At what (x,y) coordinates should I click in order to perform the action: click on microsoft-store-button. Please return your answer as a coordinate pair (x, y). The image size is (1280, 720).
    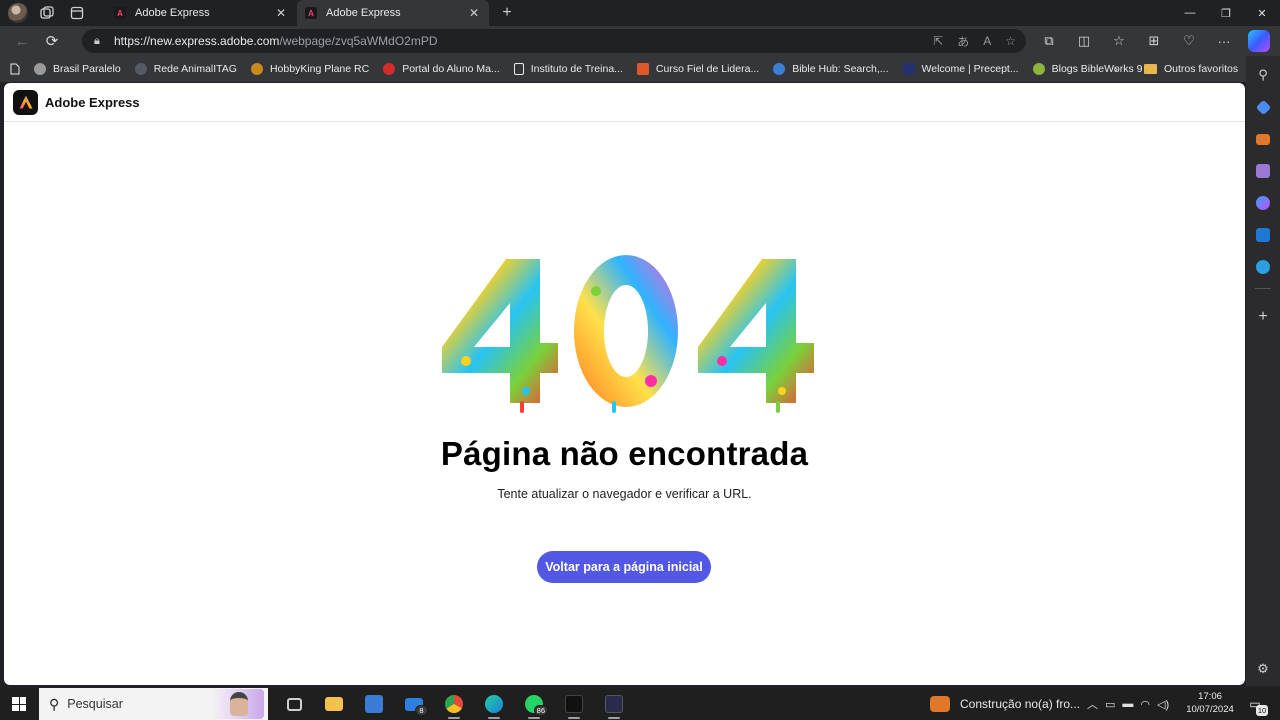
    Looking at the image, I should click on (374, 704).